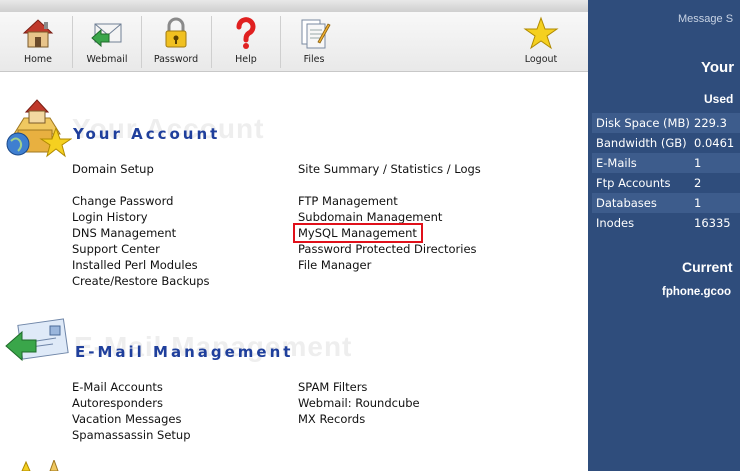 The image size is (740, 471). Describe the element at coordinates (666, 223) in the screenshot. I see `stat-row-inodes: Inodes 16335` at that location.